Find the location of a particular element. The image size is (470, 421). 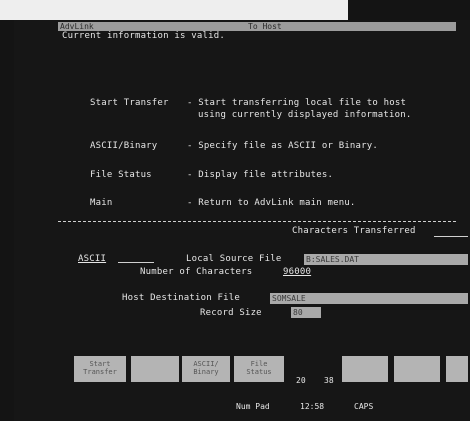

num-chars-label: Number of Characters is located at coordinates (196, 272).